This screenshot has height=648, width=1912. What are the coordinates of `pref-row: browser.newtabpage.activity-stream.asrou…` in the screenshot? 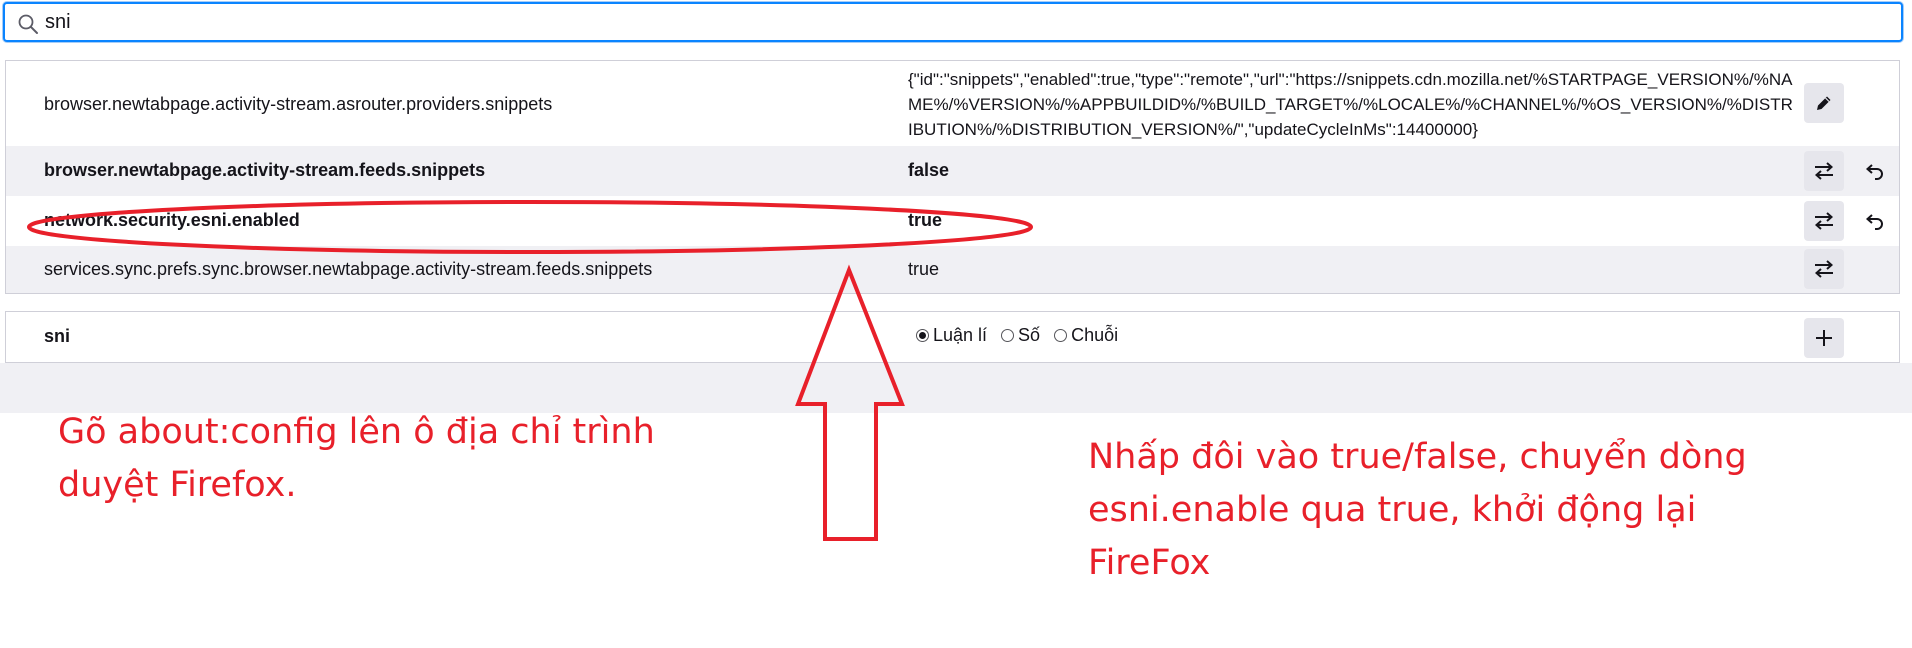 It's located at (952, 103).